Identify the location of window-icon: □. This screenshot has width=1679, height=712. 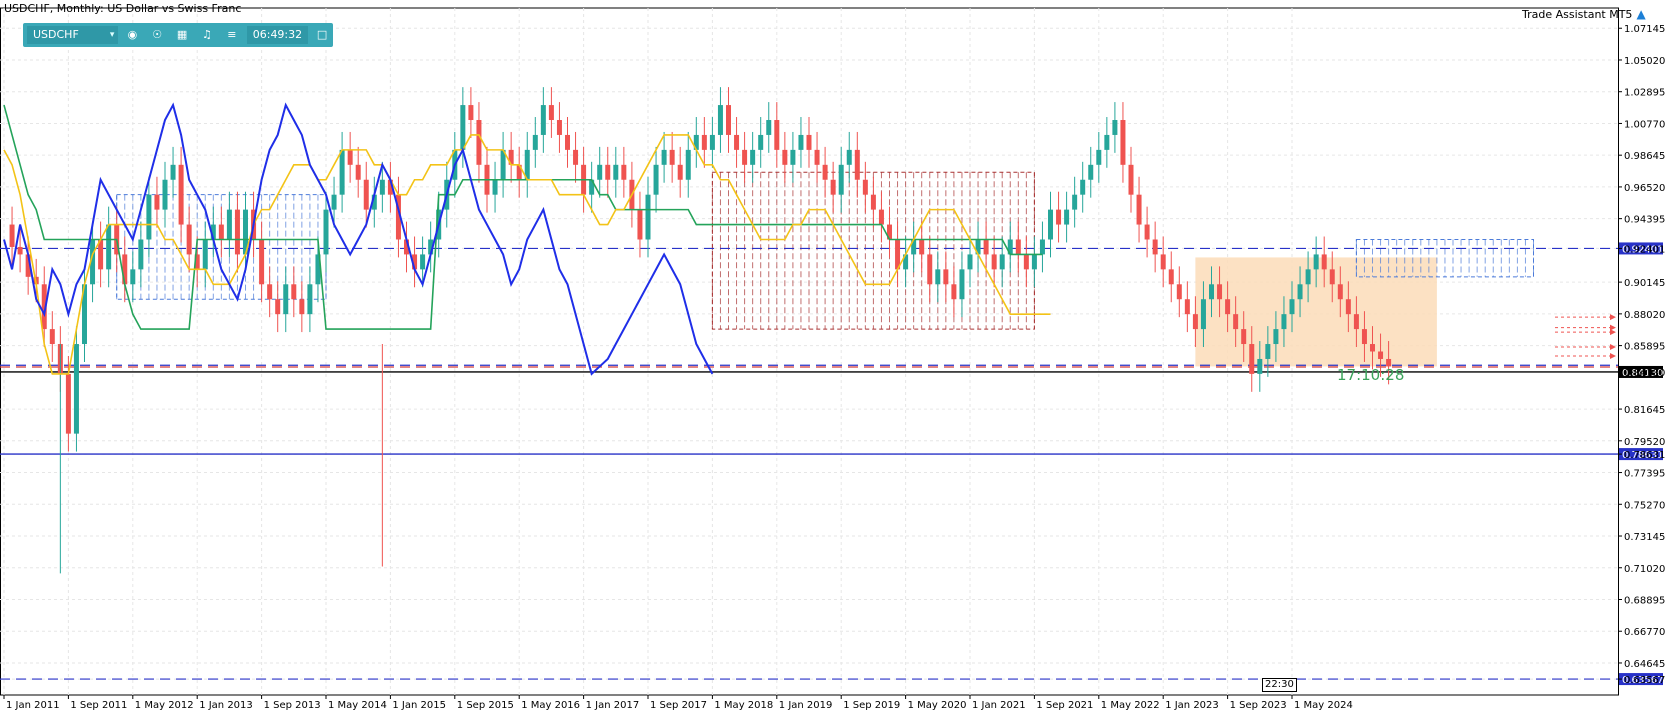
(322, 35).